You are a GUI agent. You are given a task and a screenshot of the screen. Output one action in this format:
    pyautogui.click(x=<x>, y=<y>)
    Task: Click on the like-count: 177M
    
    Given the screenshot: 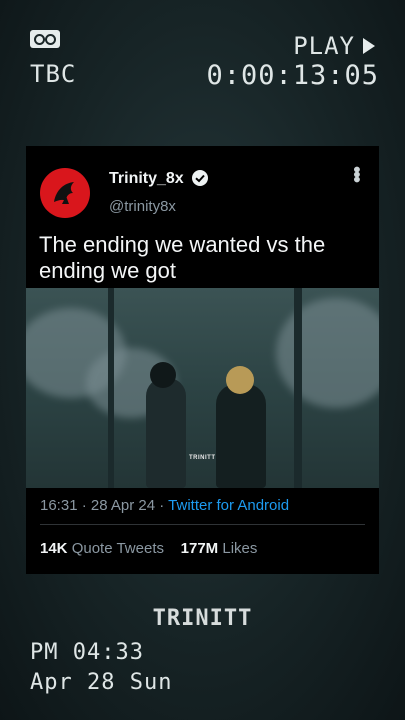 What is the action you would take?
    pyautogui.click(x=199, y=548)
    